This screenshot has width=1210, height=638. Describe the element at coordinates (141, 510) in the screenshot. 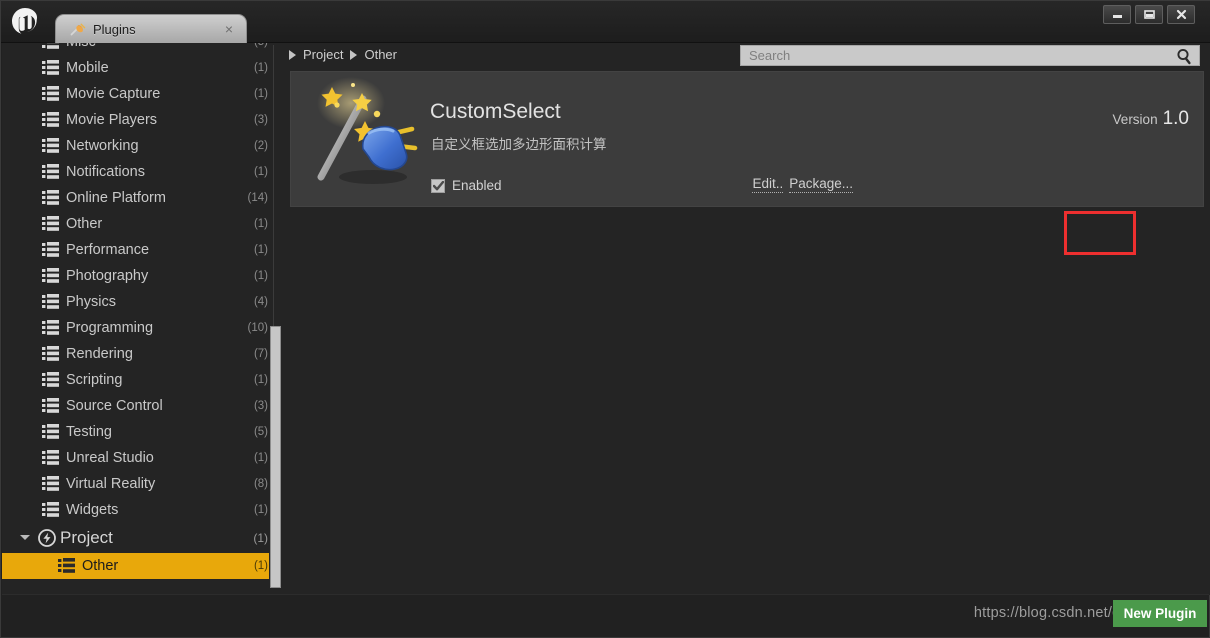

I see `sidebar-item-widgets: Widgets (1)` at that location.